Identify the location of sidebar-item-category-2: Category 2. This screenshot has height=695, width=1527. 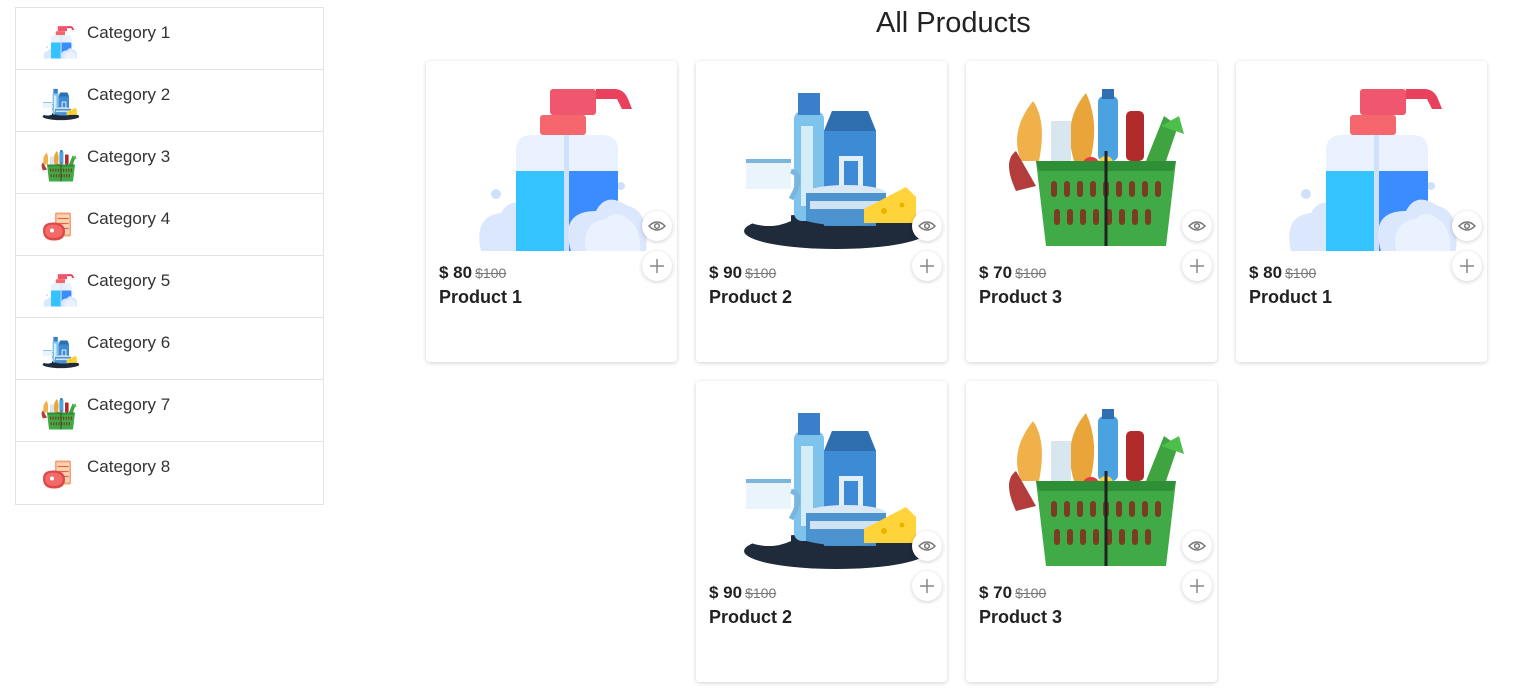
(169, 101).